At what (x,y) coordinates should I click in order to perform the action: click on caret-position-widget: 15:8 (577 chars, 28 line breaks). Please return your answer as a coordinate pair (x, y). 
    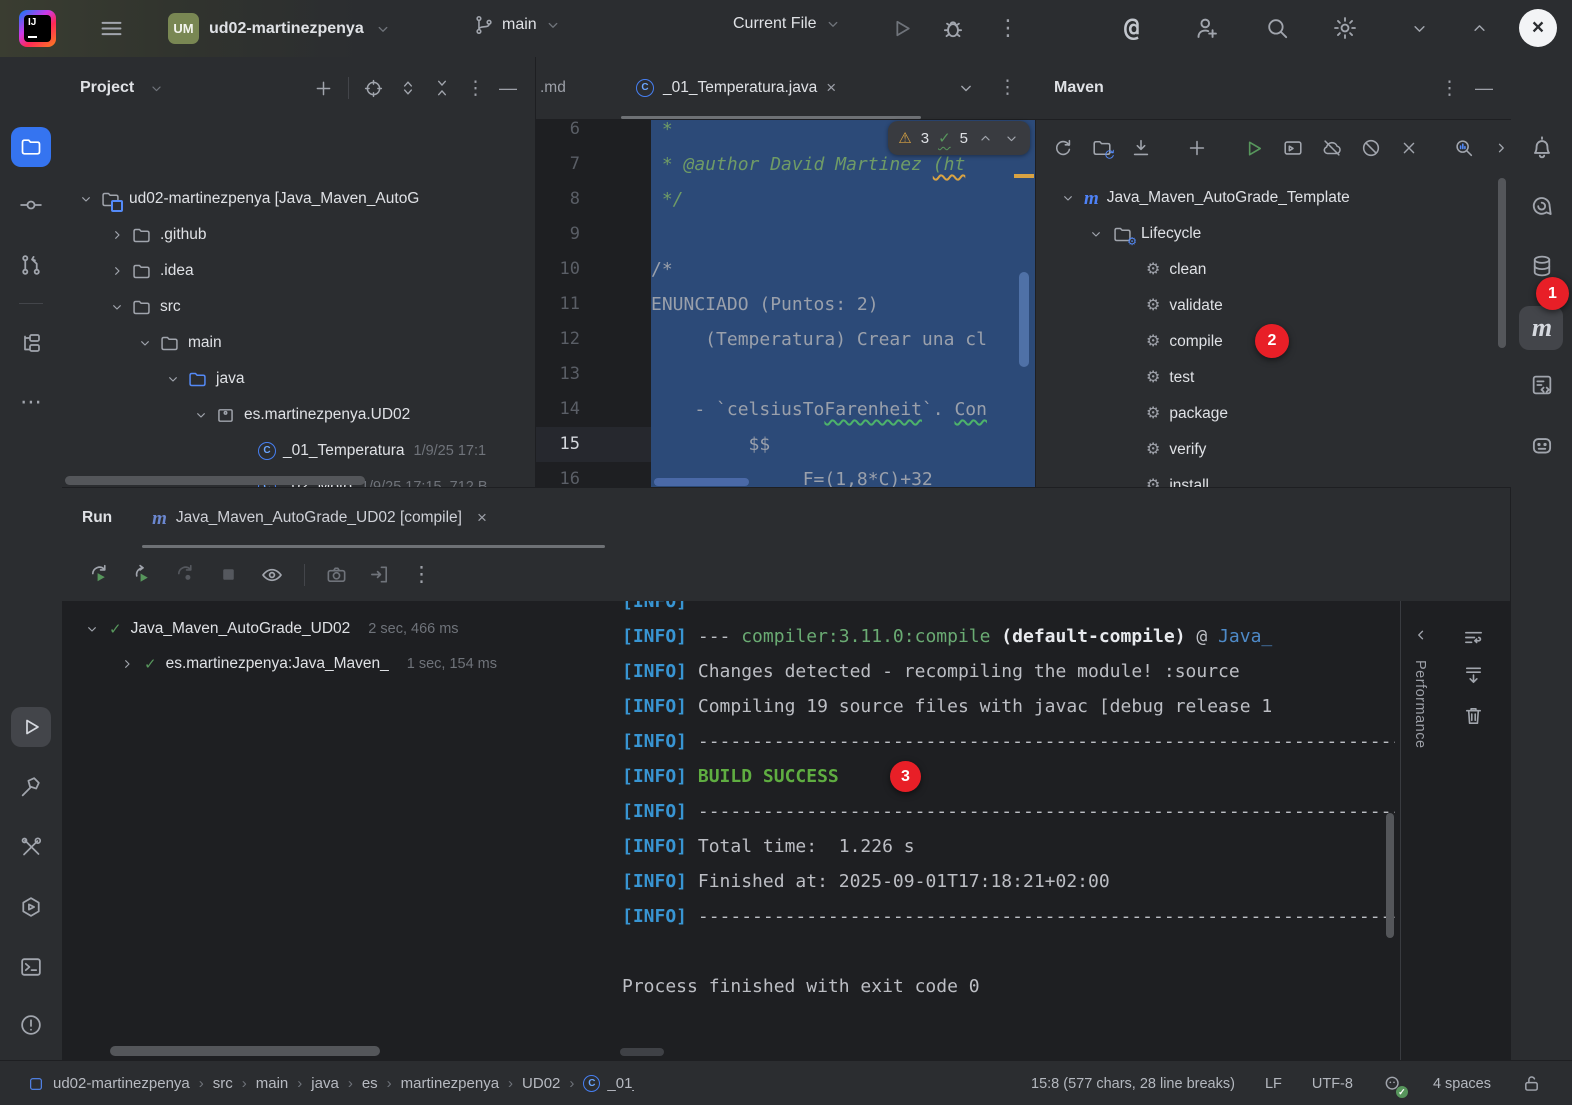
    Looking at the image, I should click on (1133, 1084).